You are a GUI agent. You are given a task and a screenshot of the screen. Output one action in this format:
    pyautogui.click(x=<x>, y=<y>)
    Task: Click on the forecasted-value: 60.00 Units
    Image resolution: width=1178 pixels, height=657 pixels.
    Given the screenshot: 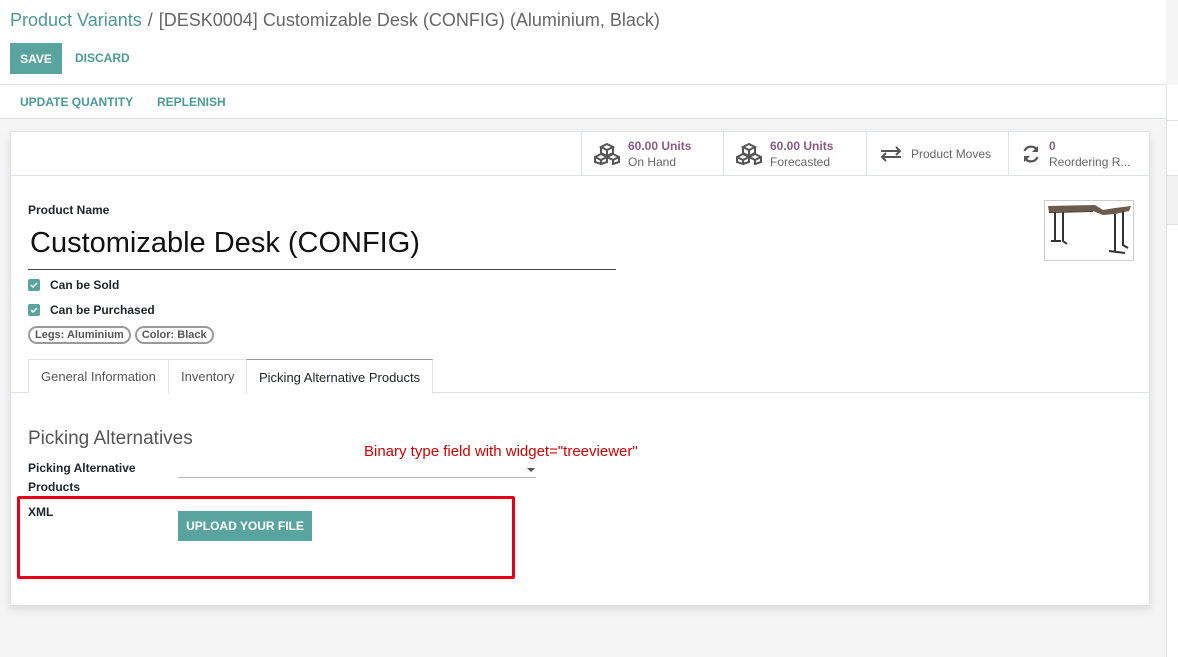 What is the action you would take?
    pyautogui.click(x=802, y=146)
    